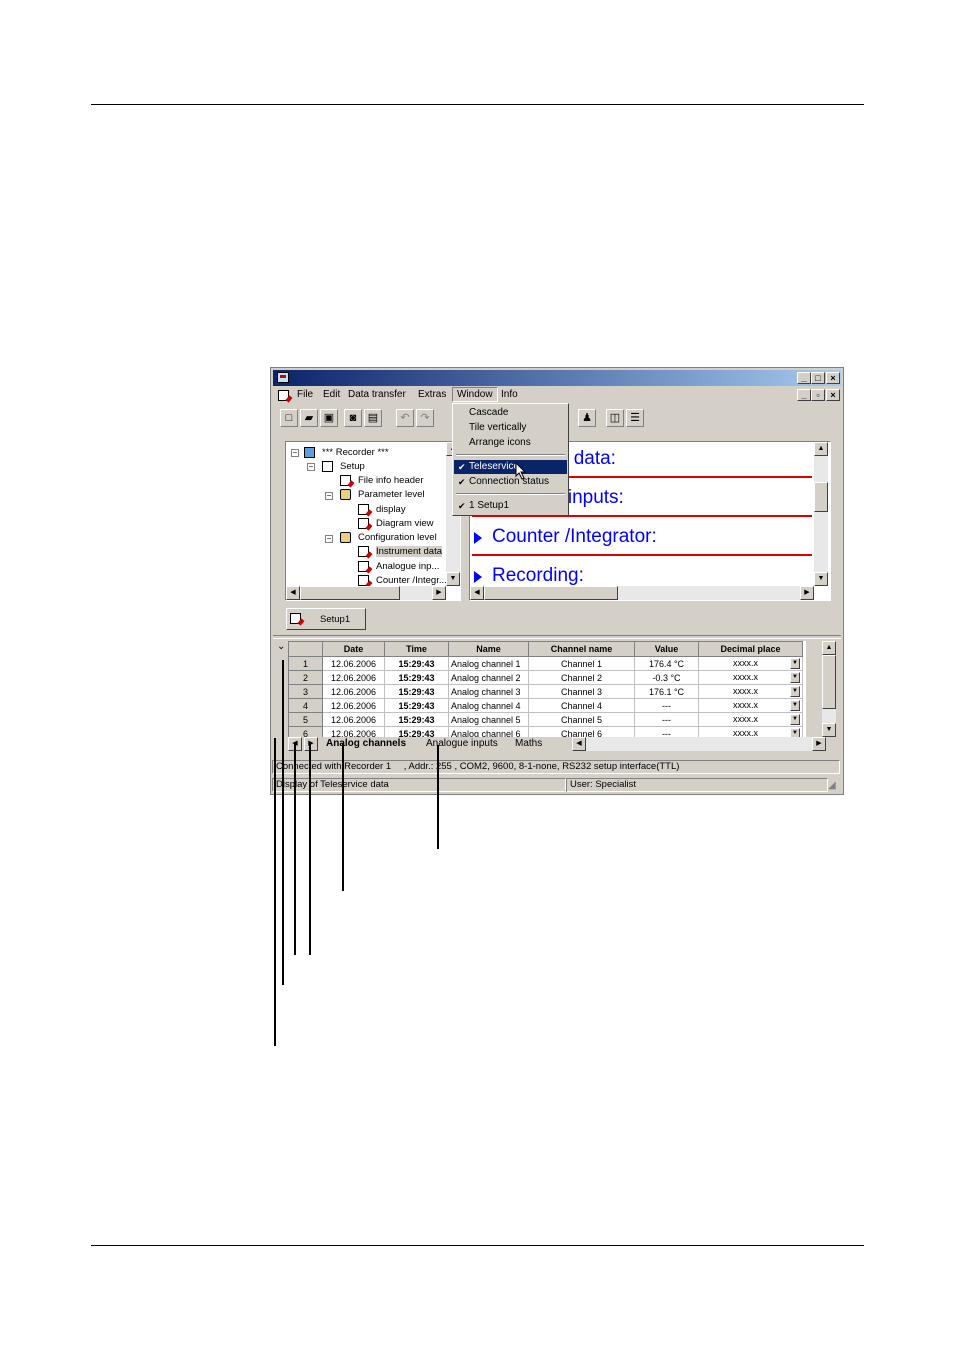 The width and height of the screenshot is (954, 1350). What do you see at coordinates (581, 705) in the screenshot?
I see `channel-name-cell: Channel 4` at bounding box center [581, 705].